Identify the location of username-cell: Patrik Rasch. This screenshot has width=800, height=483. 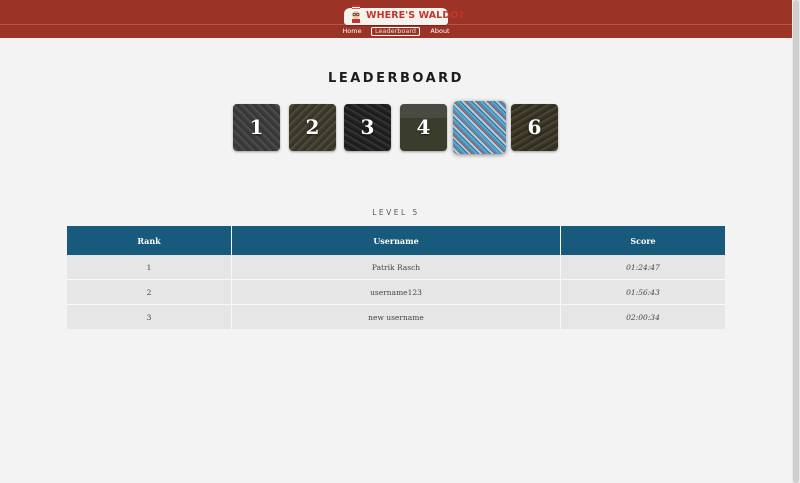
(396, 267).